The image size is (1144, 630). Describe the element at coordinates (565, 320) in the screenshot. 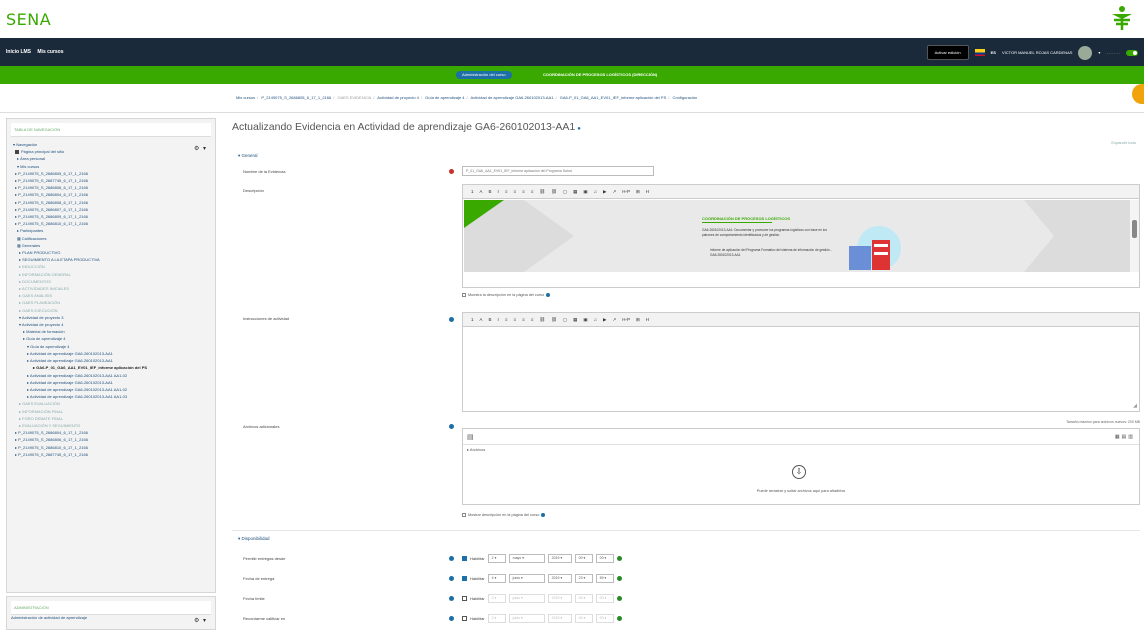

I see `toolbar-button: ▢` at that location.